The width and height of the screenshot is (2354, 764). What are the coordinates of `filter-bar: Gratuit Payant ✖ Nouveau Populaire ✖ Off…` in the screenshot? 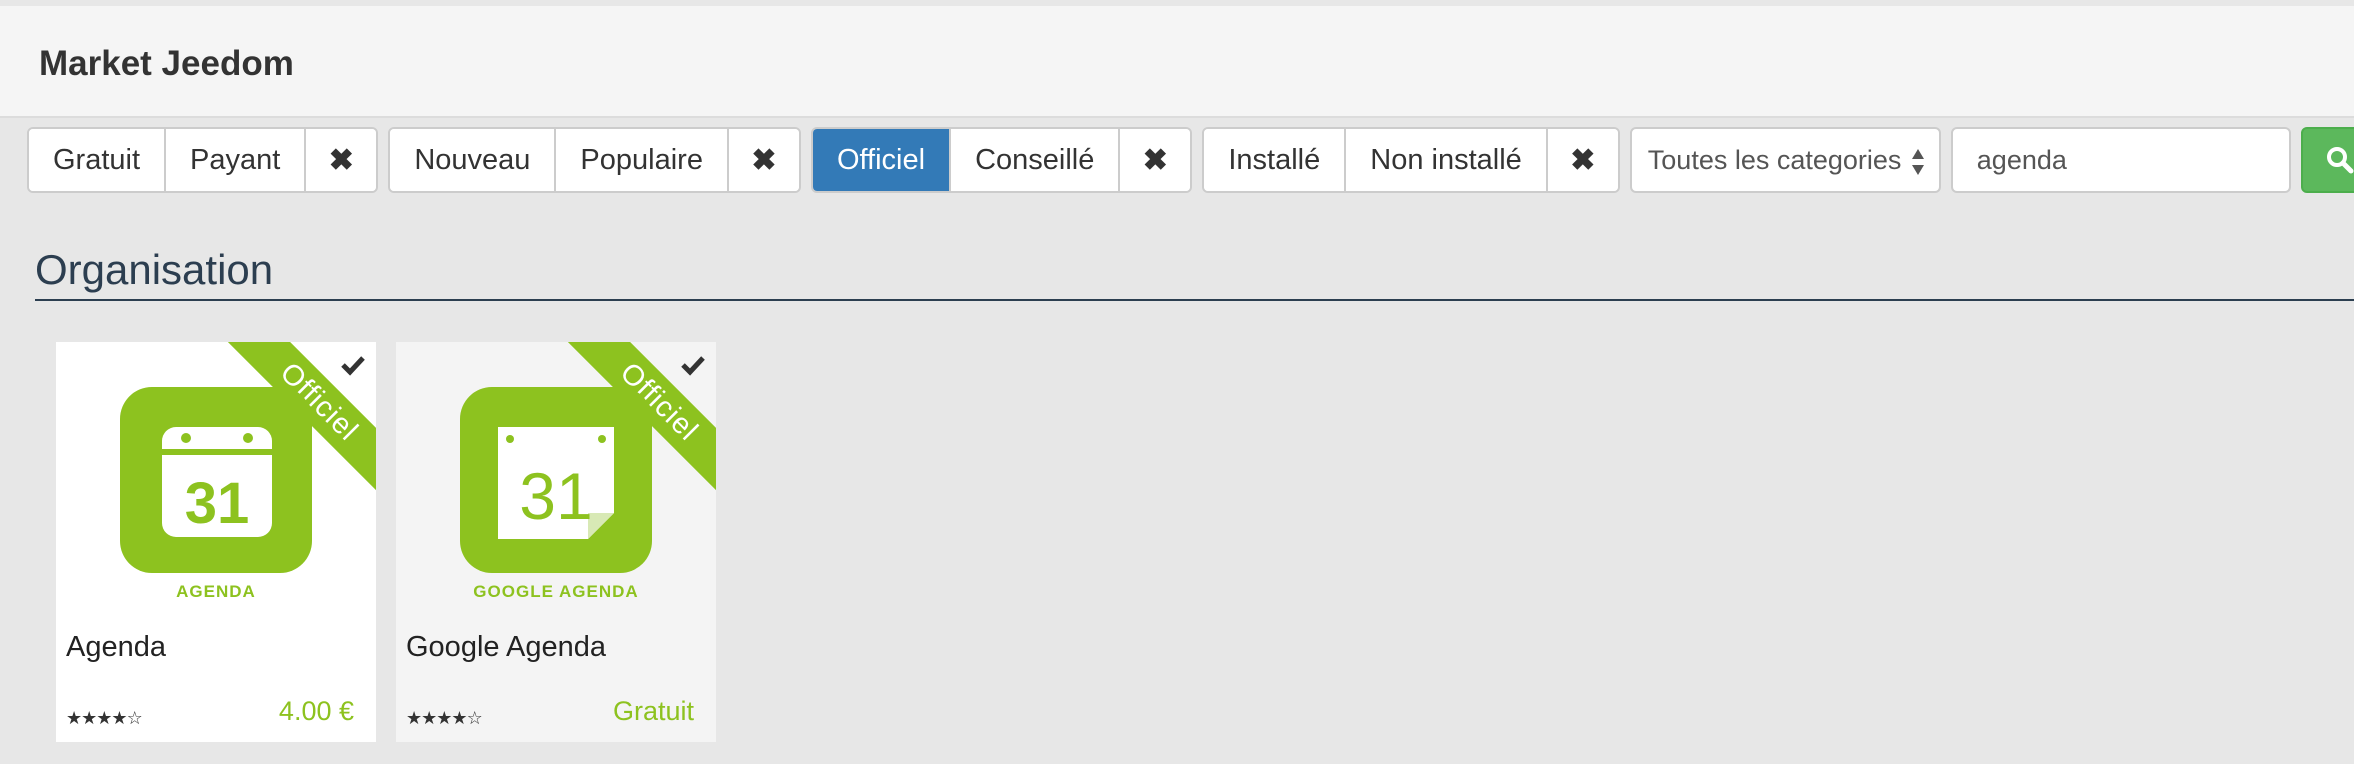 It's located at (1190, 160).